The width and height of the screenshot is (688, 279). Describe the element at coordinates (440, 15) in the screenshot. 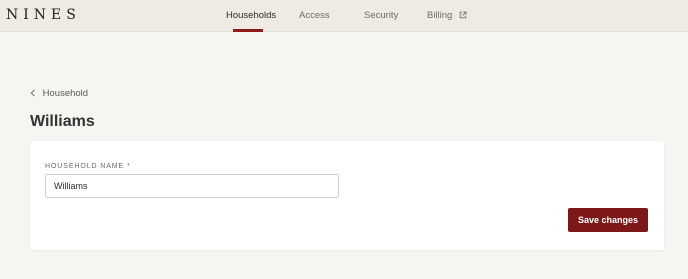

I see `nav-tab-billing-label: Billing` at that location.